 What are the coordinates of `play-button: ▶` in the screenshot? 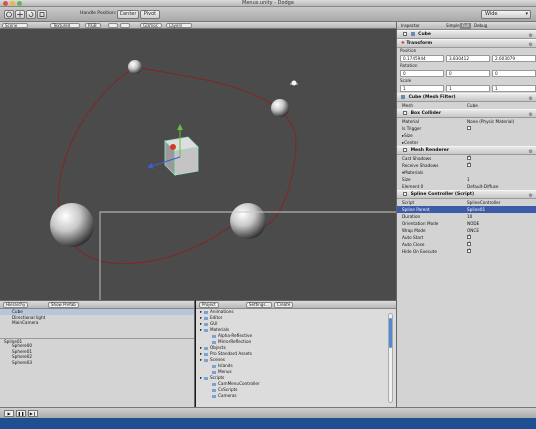 It's located at (9, 413).